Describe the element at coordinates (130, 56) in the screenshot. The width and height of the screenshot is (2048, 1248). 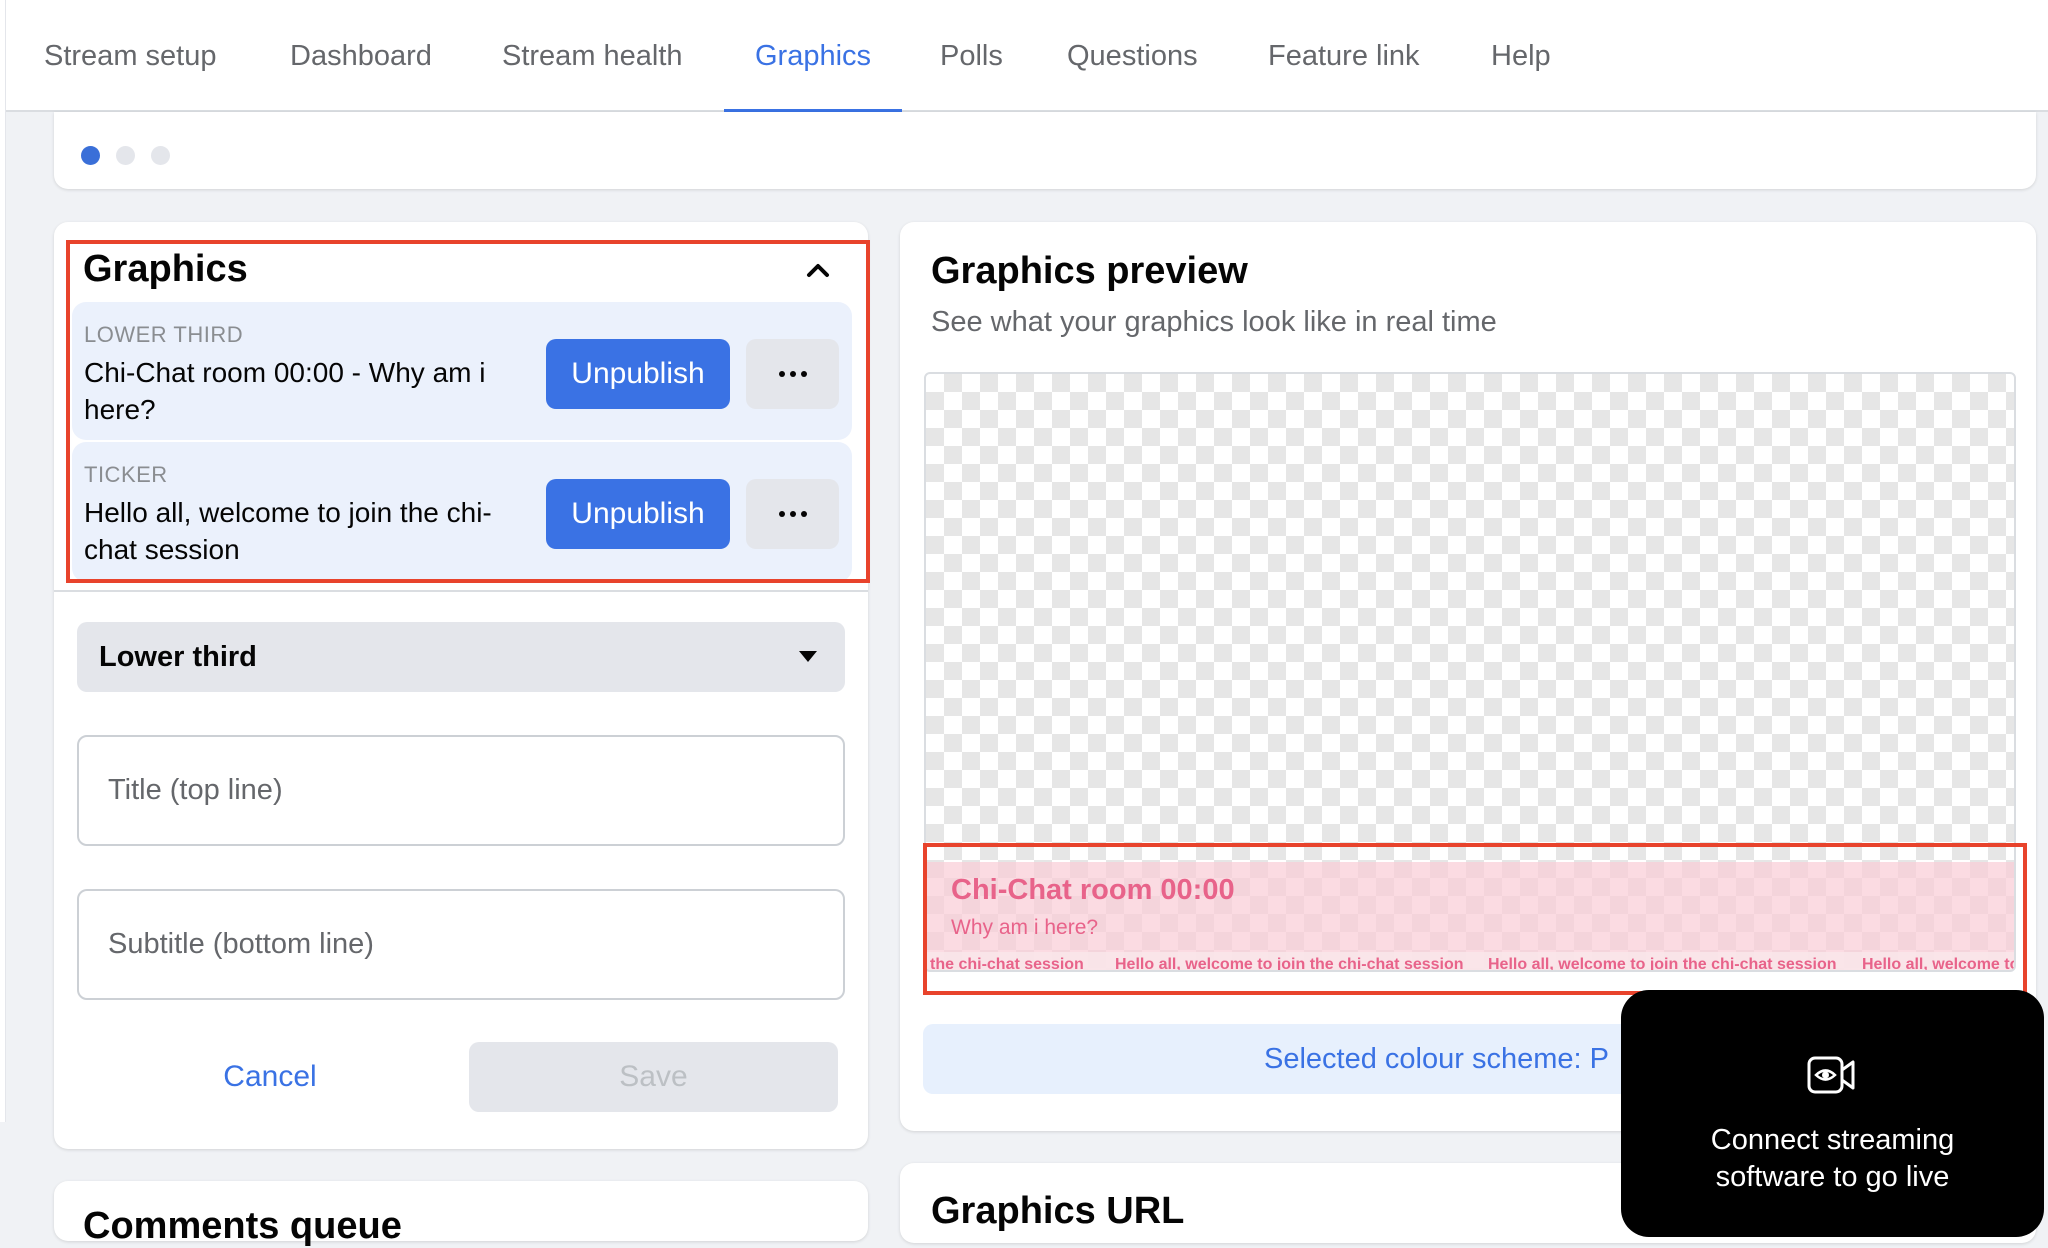
I see `tab-stream-setup: Stream setup` at that location.